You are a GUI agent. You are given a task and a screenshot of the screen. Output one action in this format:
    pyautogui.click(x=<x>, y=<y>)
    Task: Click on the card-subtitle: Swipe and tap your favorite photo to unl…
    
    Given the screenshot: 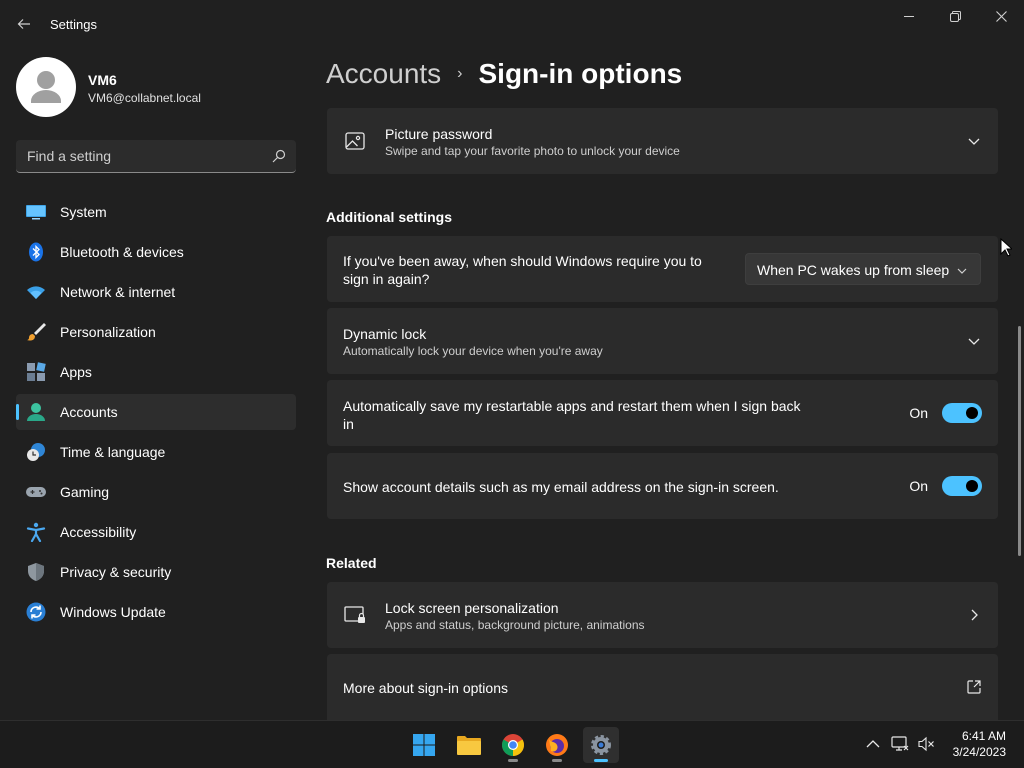 What is the action you would take?
    pyautogui.click(x=532, y=151)
    